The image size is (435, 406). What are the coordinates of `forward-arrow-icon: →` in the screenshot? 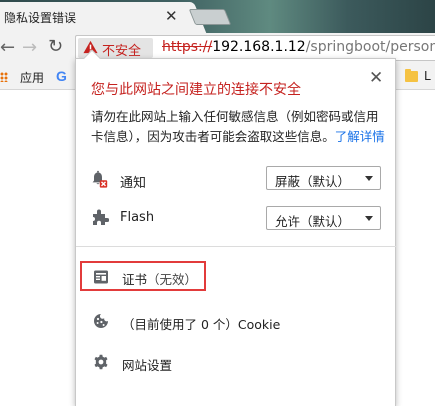 It's located at (29, 47).